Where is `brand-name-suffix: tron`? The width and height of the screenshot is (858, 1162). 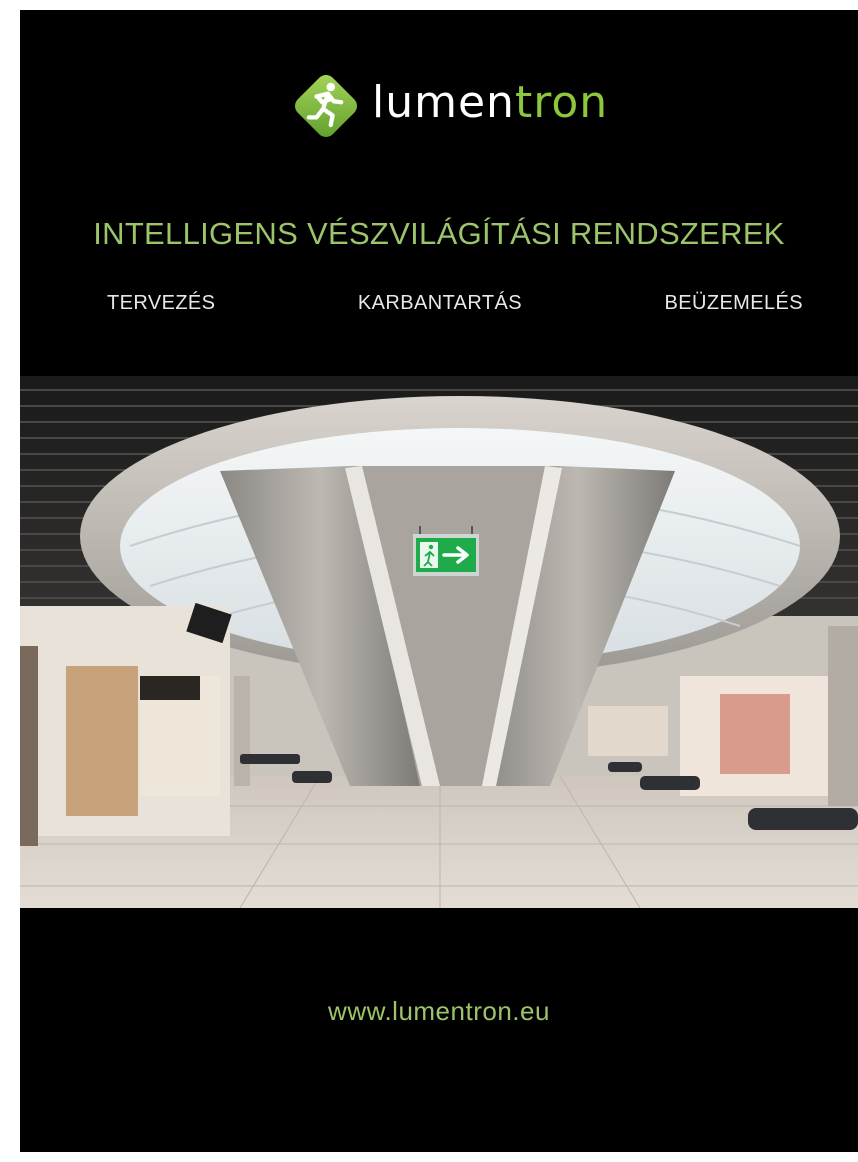
brand-name-suffix: tron is located at coordinates (561, 102).